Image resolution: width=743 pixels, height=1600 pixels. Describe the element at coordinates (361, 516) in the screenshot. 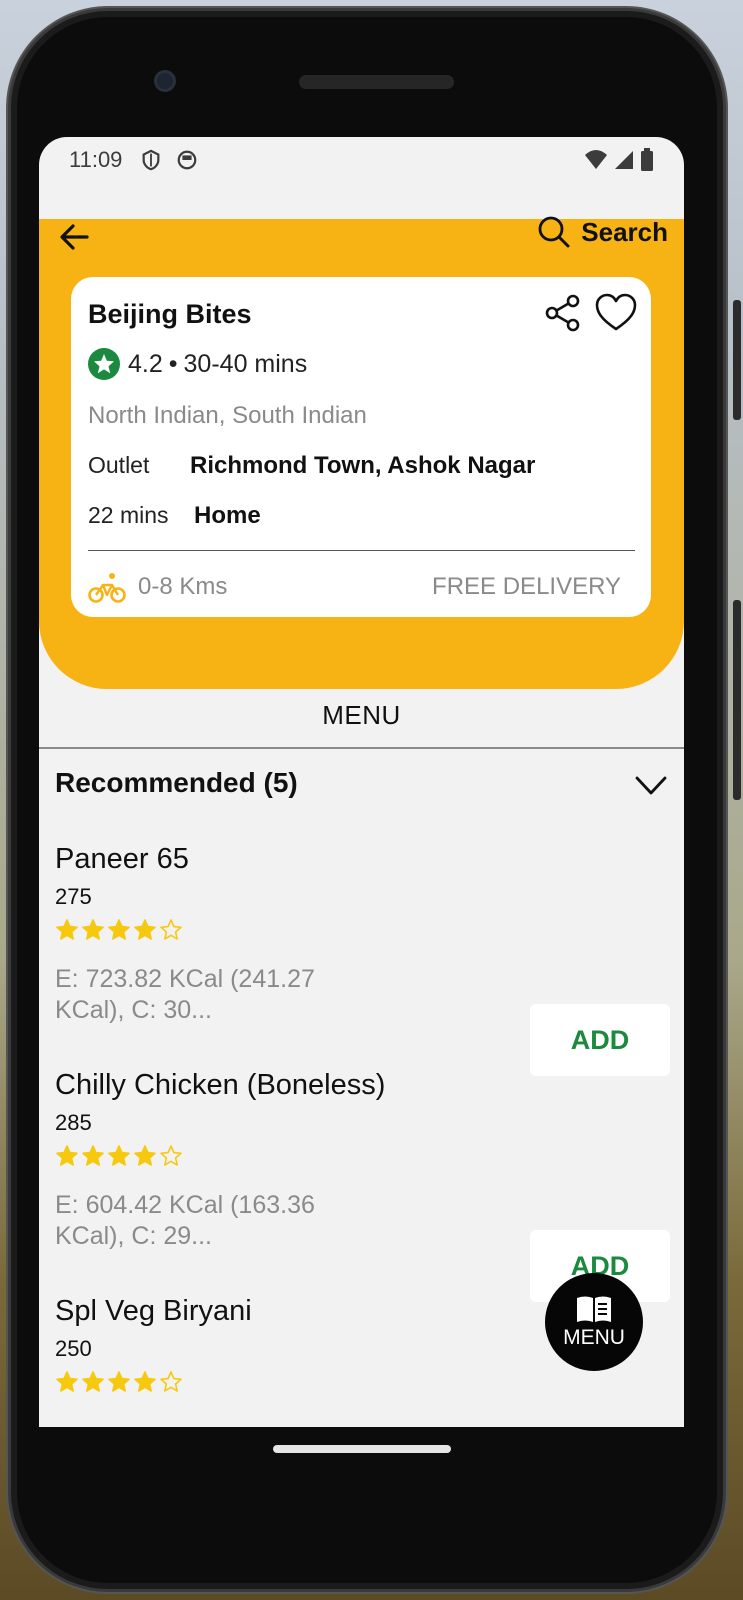

I see `delivery-time-row: 22 mins Home` at that location.